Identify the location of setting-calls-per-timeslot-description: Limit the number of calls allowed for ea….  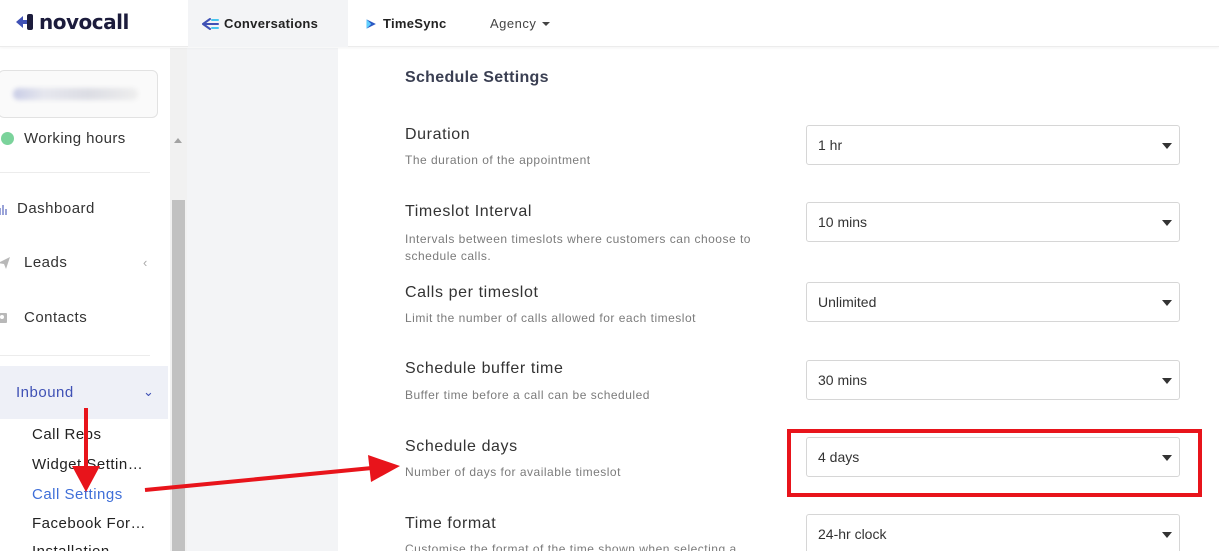
(550, 318).